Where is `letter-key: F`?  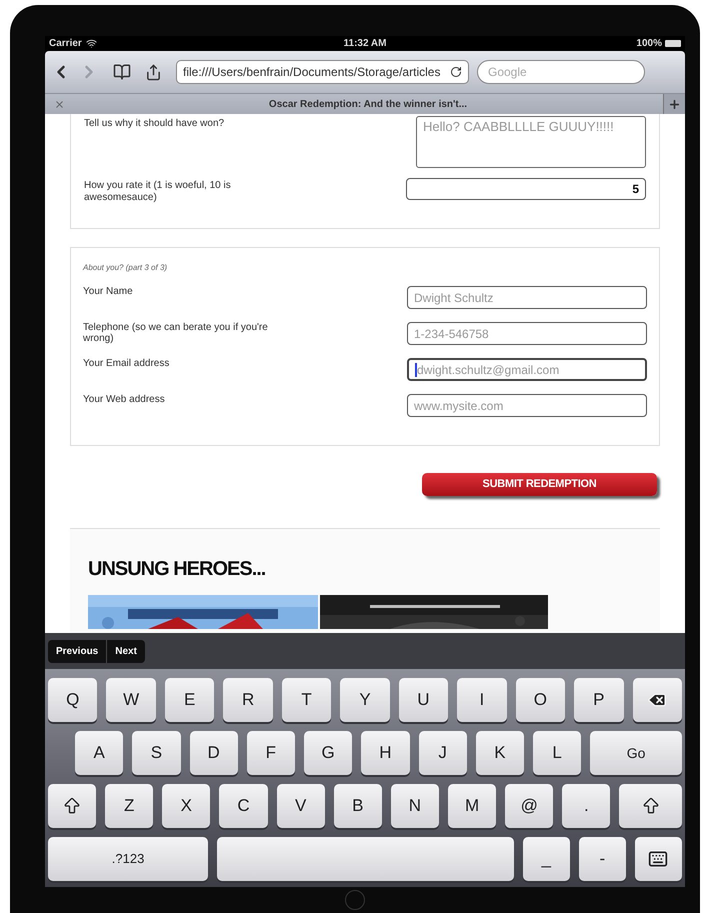
letter-key: F is located at coordinates (270, 753).